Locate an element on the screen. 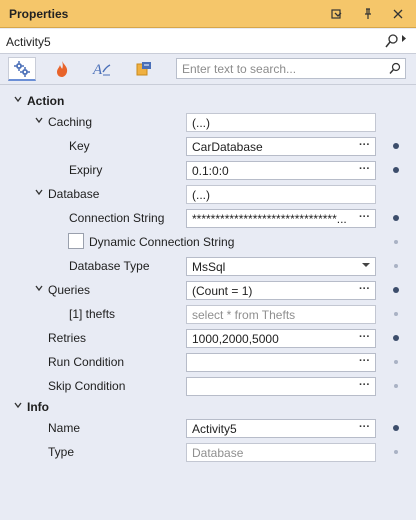  property-search-input is located at coordinates (277, 68).